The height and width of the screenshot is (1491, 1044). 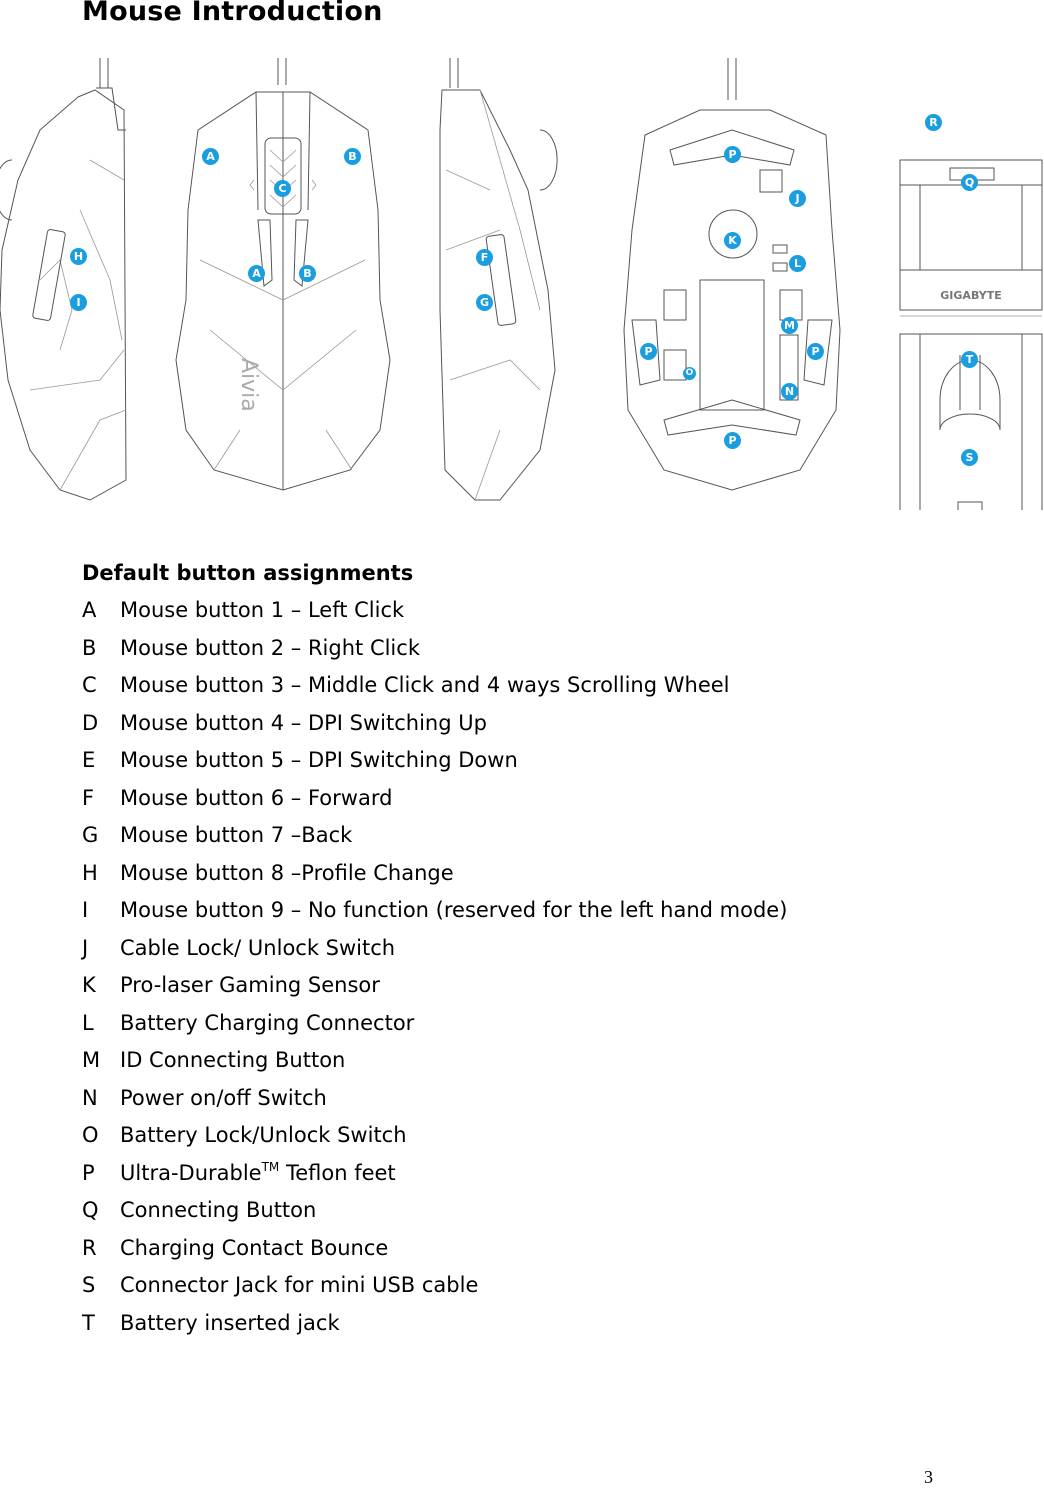 What do you see at coordinates (434, 1140) in the screenshot?
I see `list-item: O Battery Lock/Unlock Switch` at bounding box center [434, 1140].